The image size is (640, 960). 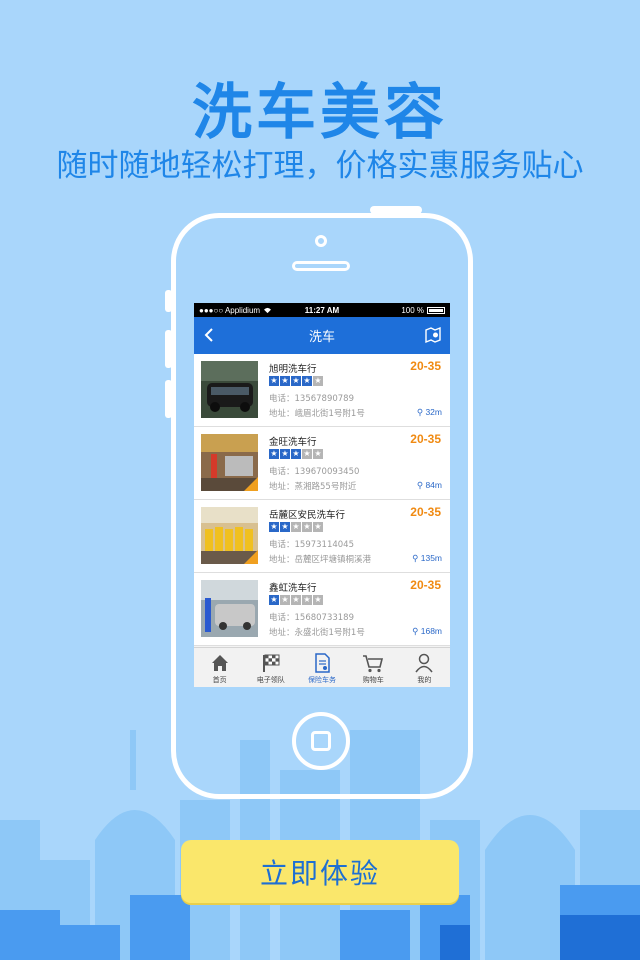 I want to click on shop-distance: ⚲ 168m, so click(x=427, y=631).